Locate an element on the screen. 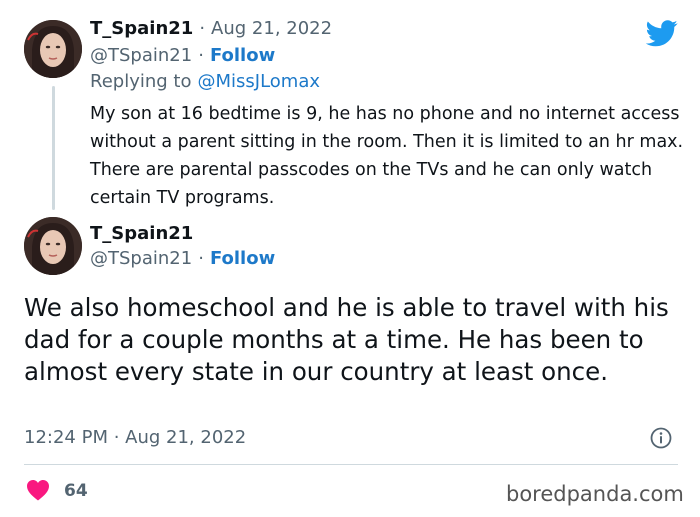 The width and height of the screenshot is (700, 517). main-handle: @TSpain21 is located at coordinates (141, 258).